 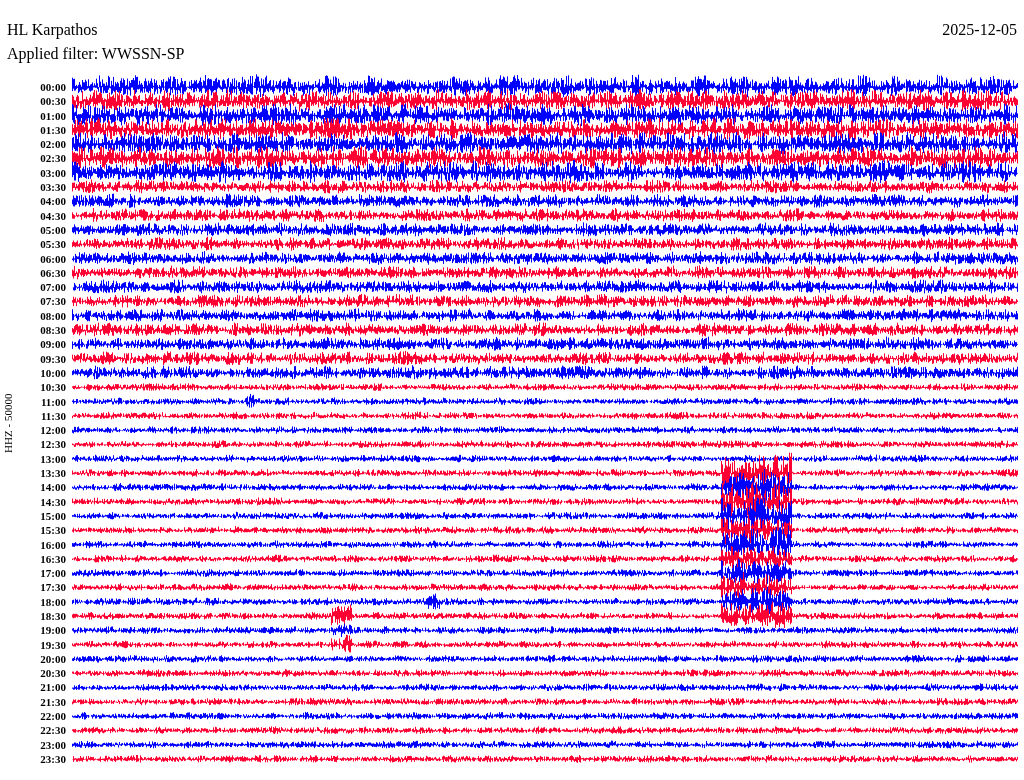 I want to click on time-label: 05:30, so click(x=52, y=244).